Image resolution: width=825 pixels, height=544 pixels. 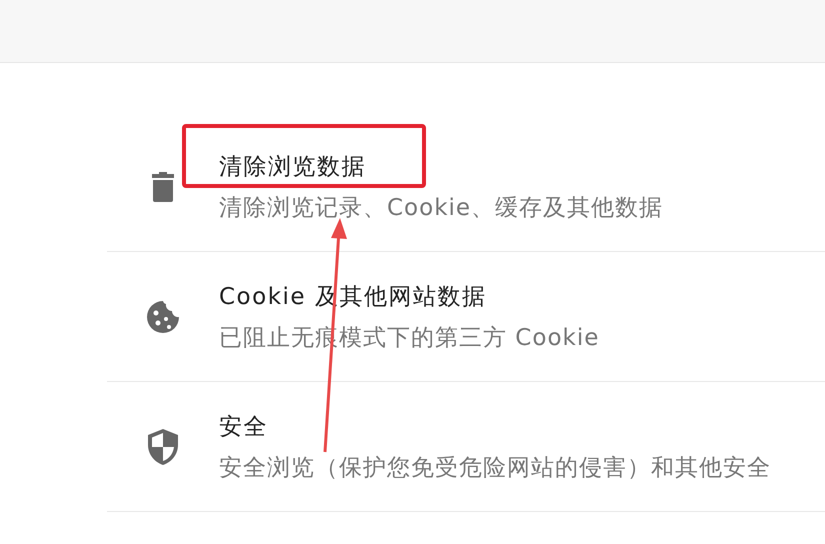 I want to click on setting-title: 清除浏览数据, so click(x=441, y=166).